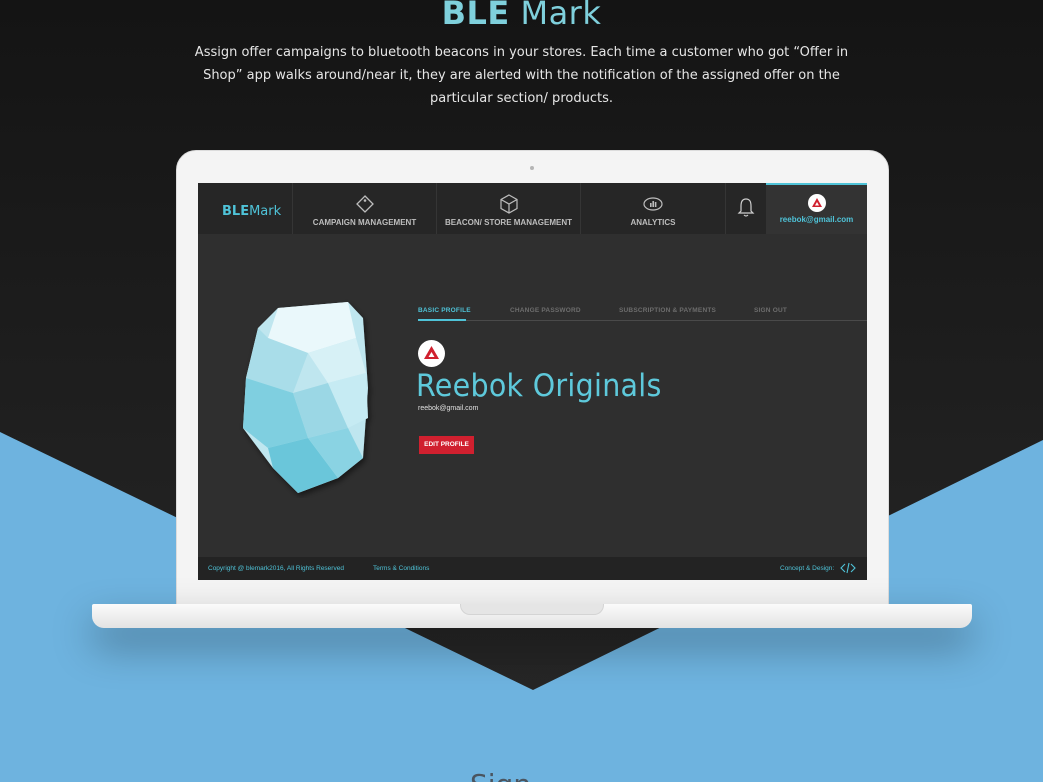 The image size is (1043, 782). What do you see at coordinates (364, 222) in the screenshot?
I see `nav-campaign-label: CAMPAIGN MANAGEMENT` at bounding box center [364, 222].